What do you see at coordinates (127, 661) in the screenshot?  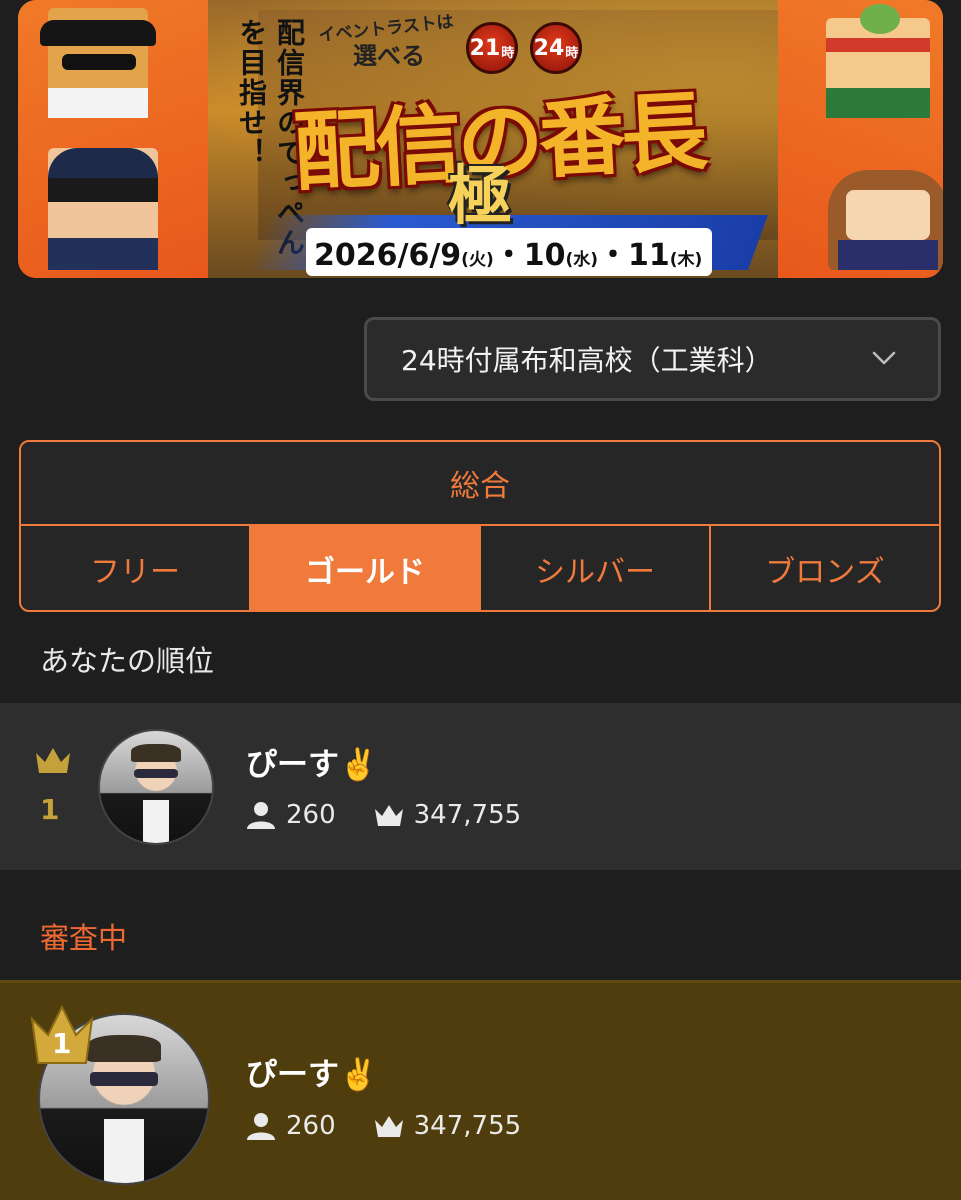 I see `your-rank-heading: あなたの順位` at bounding box center [127, 661].